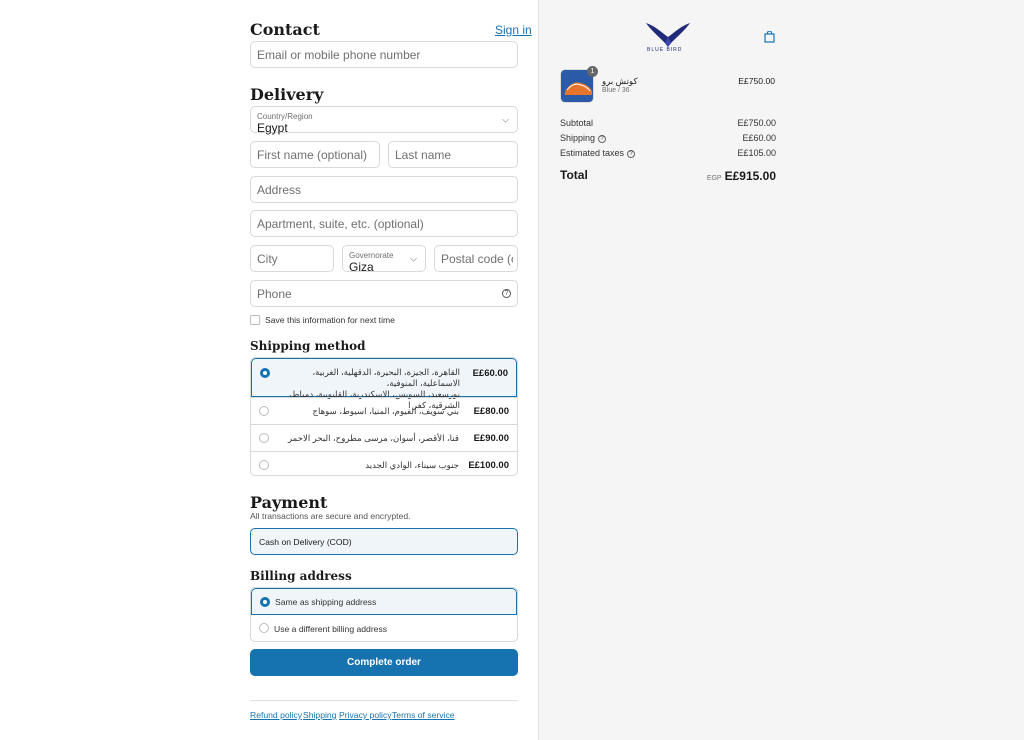 This screenshot has width=1024, height=740. What do you see at coordinates (668, 138) in the screenshot?
I see `shipping-row: Shipping? E£60.00` at bounding box center [668, 138].